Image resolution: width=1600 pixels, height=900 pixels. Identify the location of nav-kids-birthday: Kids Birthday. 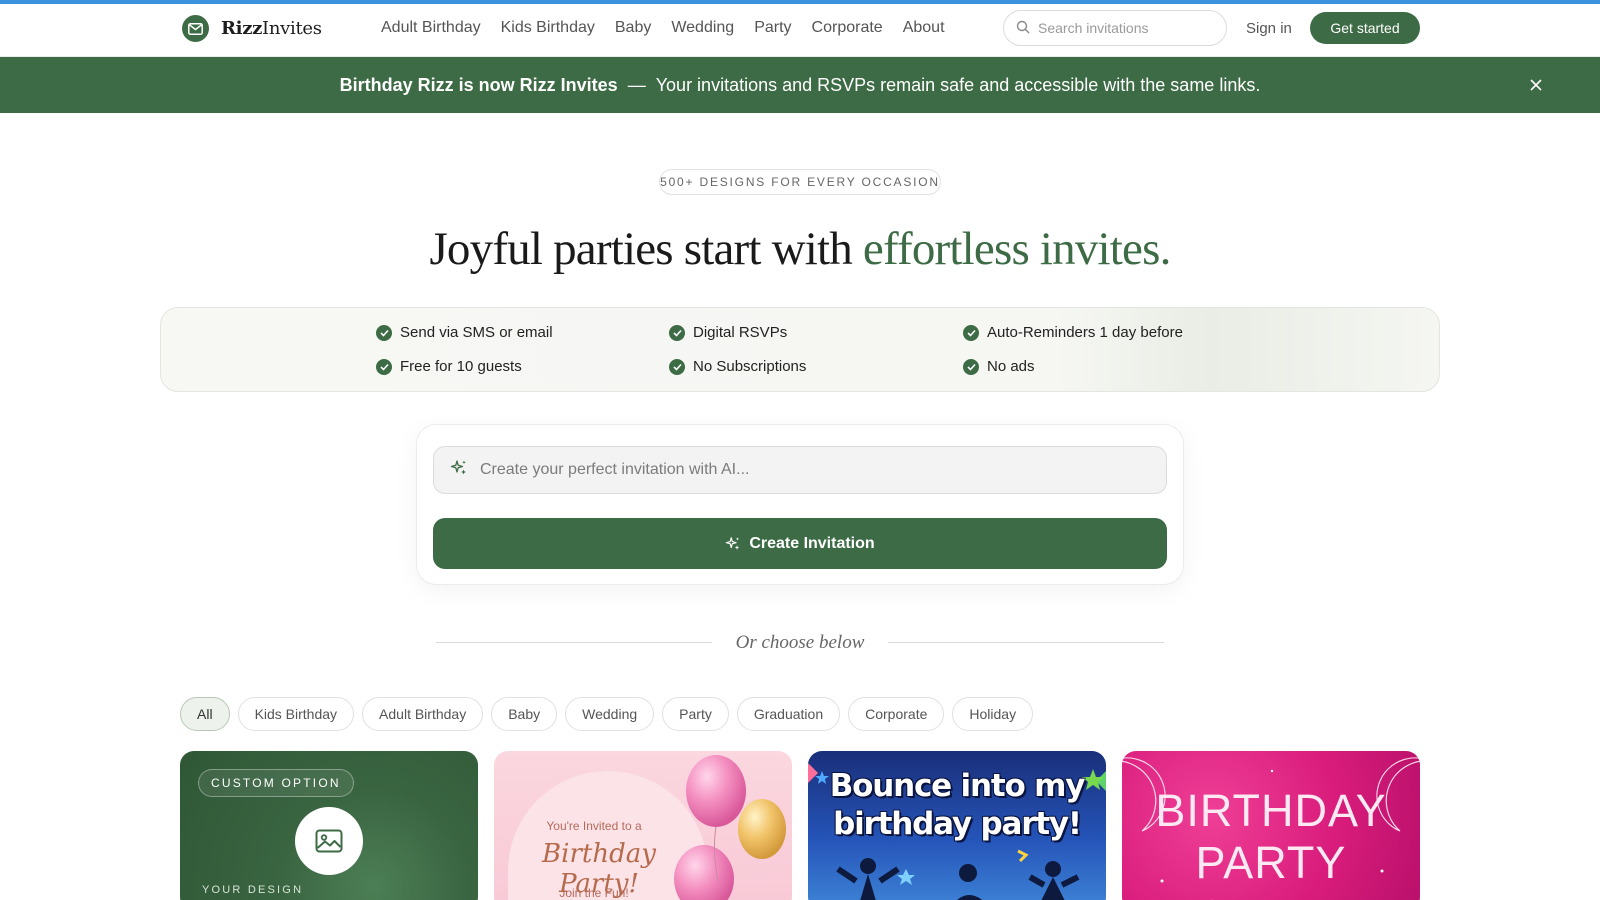
(548, 28).